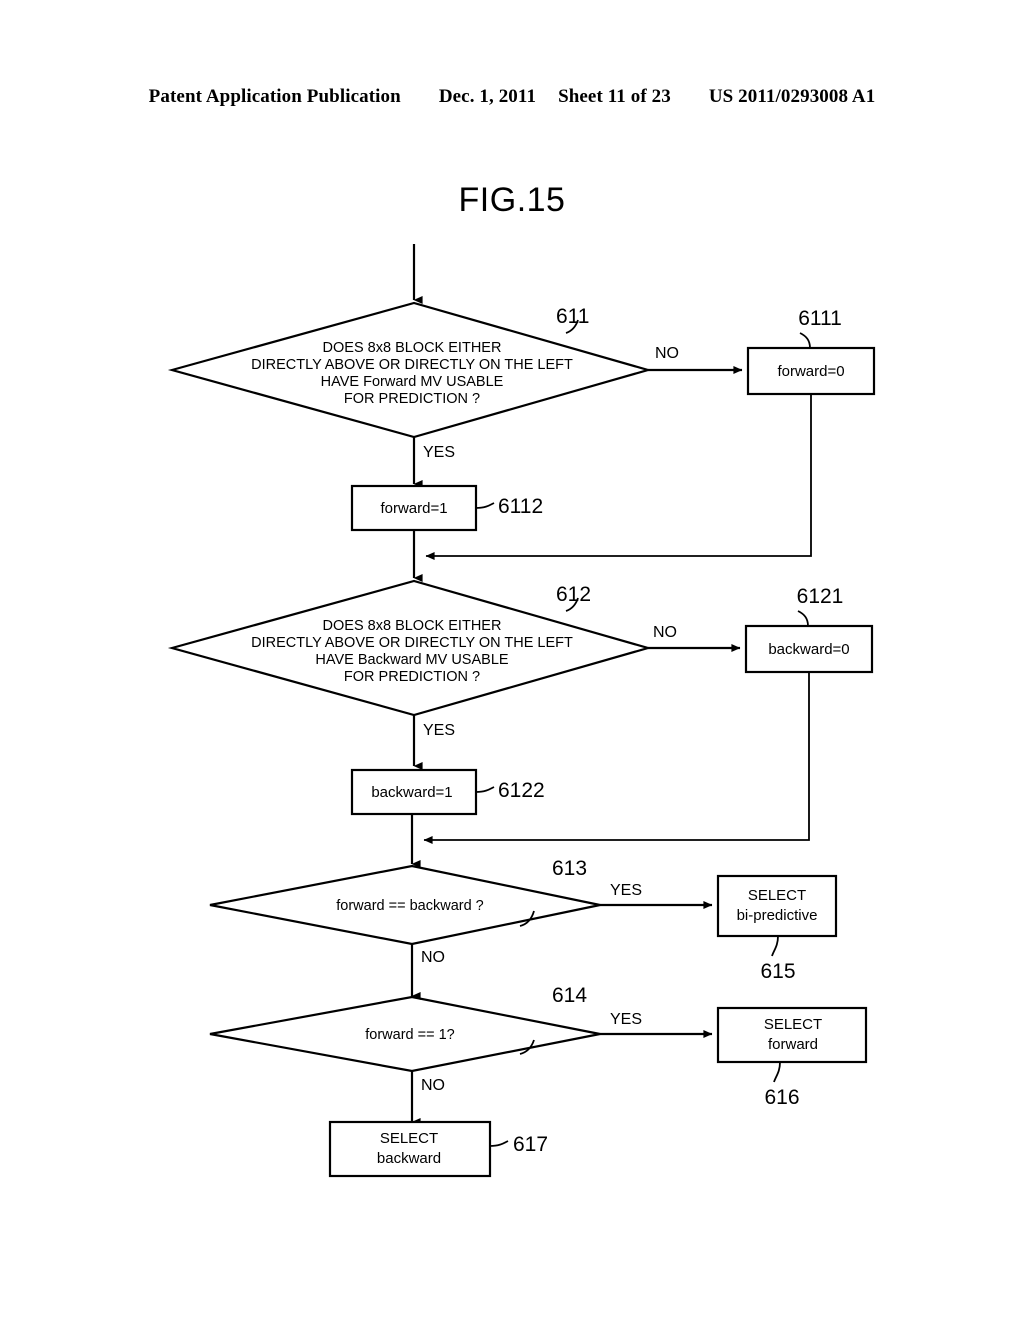  What do you see at coordinates (485, 505) in the screenshot?
I see `ref-6112-leader` at bounding box center [485, 505].